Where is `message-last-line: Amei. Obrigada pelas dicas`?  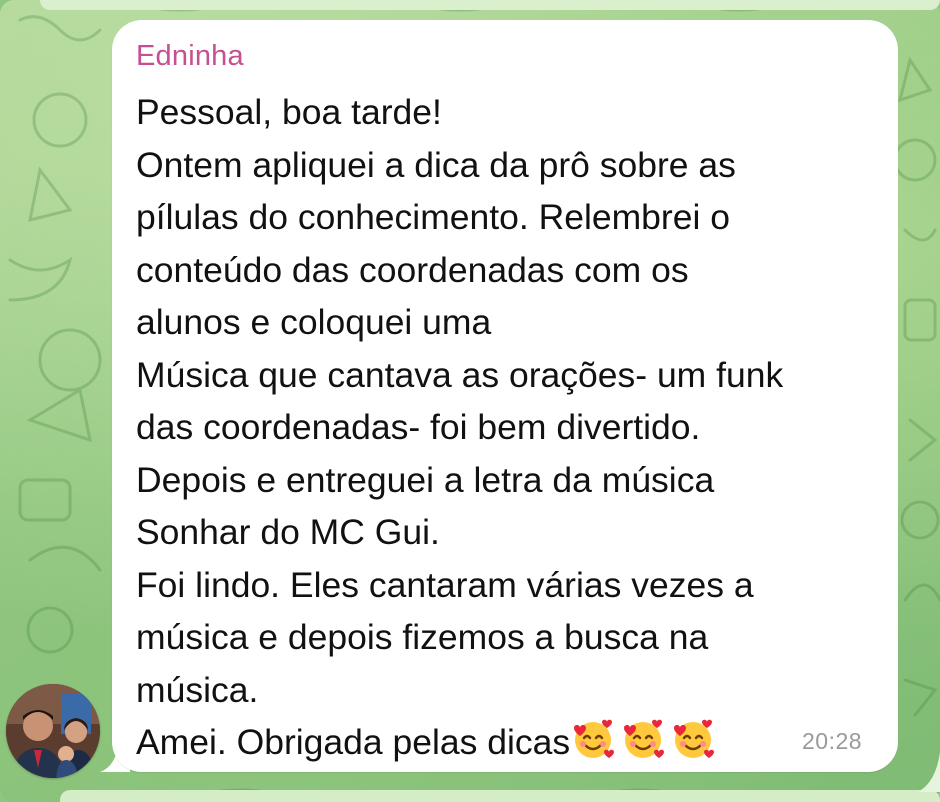 message-last-line: Amei. Obrigada pelas dicas is located at coordinates (511, 742).